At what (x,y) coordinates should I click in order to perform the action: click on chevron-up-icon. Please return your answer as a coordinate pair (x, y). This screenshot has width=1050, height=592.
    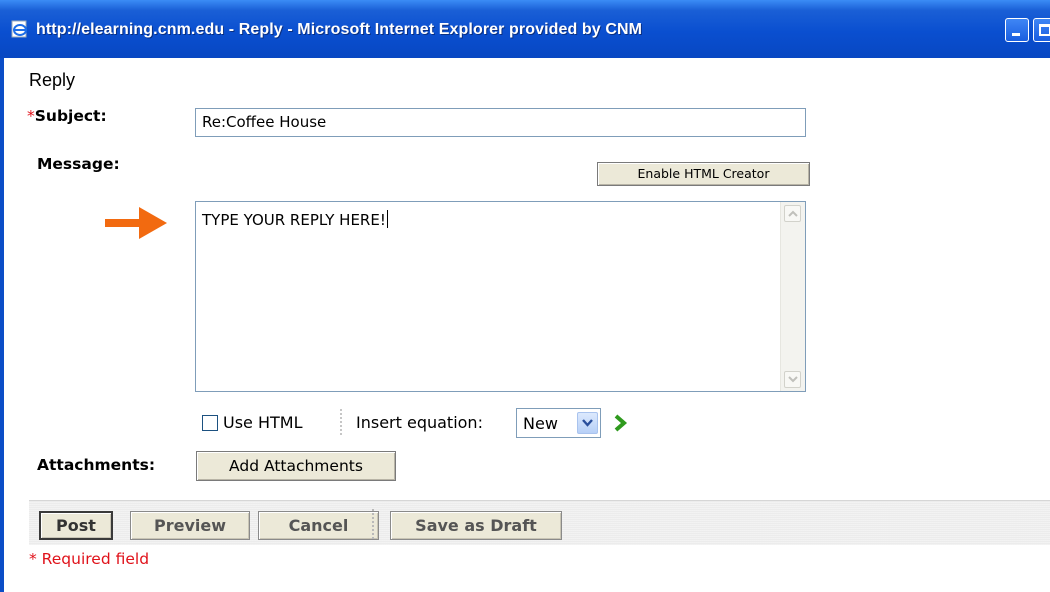
    Looking at the image, I should click on (793, 213).